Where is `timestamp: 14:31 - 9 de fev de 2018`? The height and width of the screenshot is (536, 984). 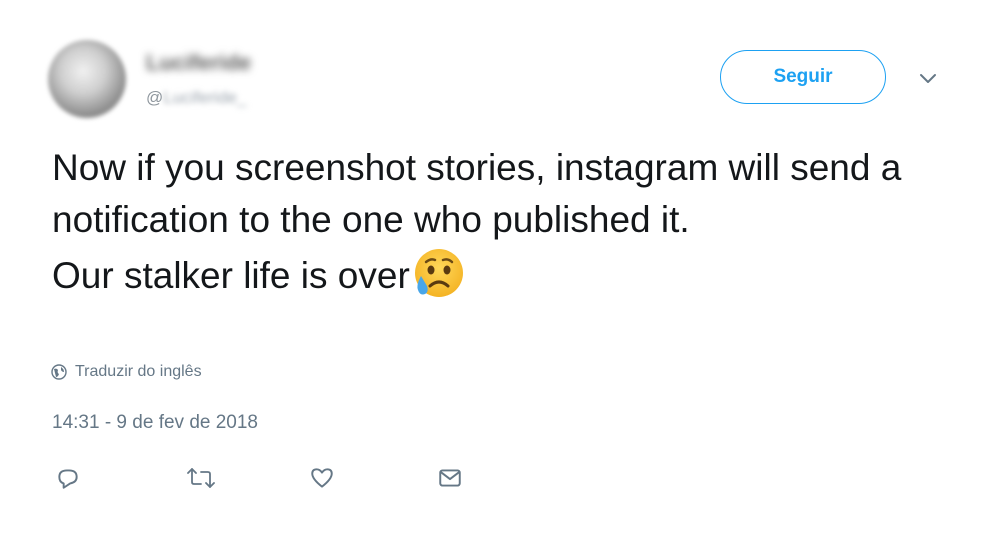
timestamp: 14:31 - 9 de fev de 2018 is located at coordinates (155, 423).